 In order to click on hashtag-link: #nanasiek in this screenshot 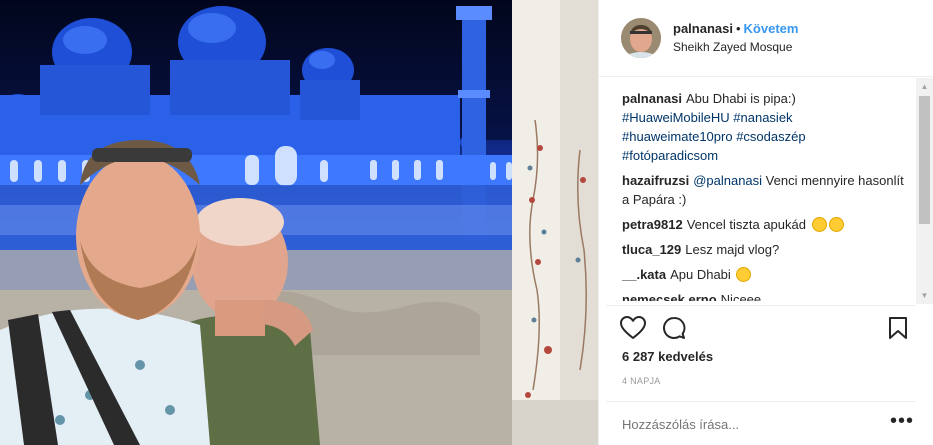, I will do `click(762, 117)`.